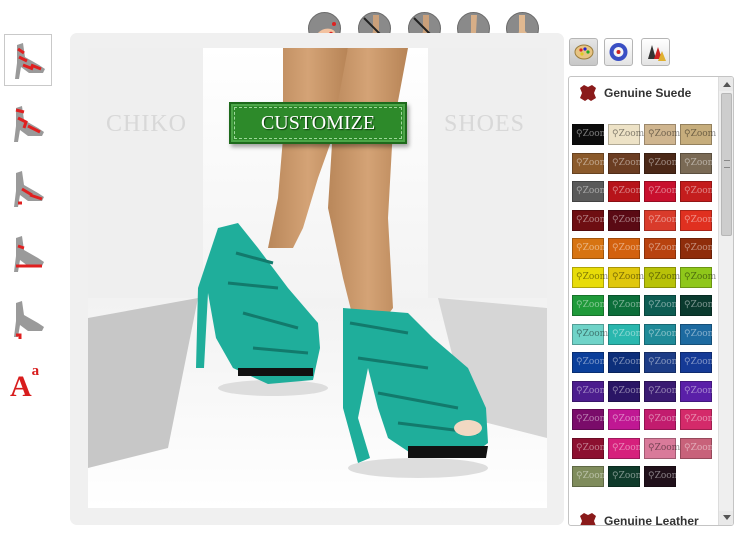 Image resolution: width=745 pixels, height=555 pixels. What do you see at coordinates (588, 518) in the screenshot?
I see `leather-hide-icon` at bounding box center [588, 518].